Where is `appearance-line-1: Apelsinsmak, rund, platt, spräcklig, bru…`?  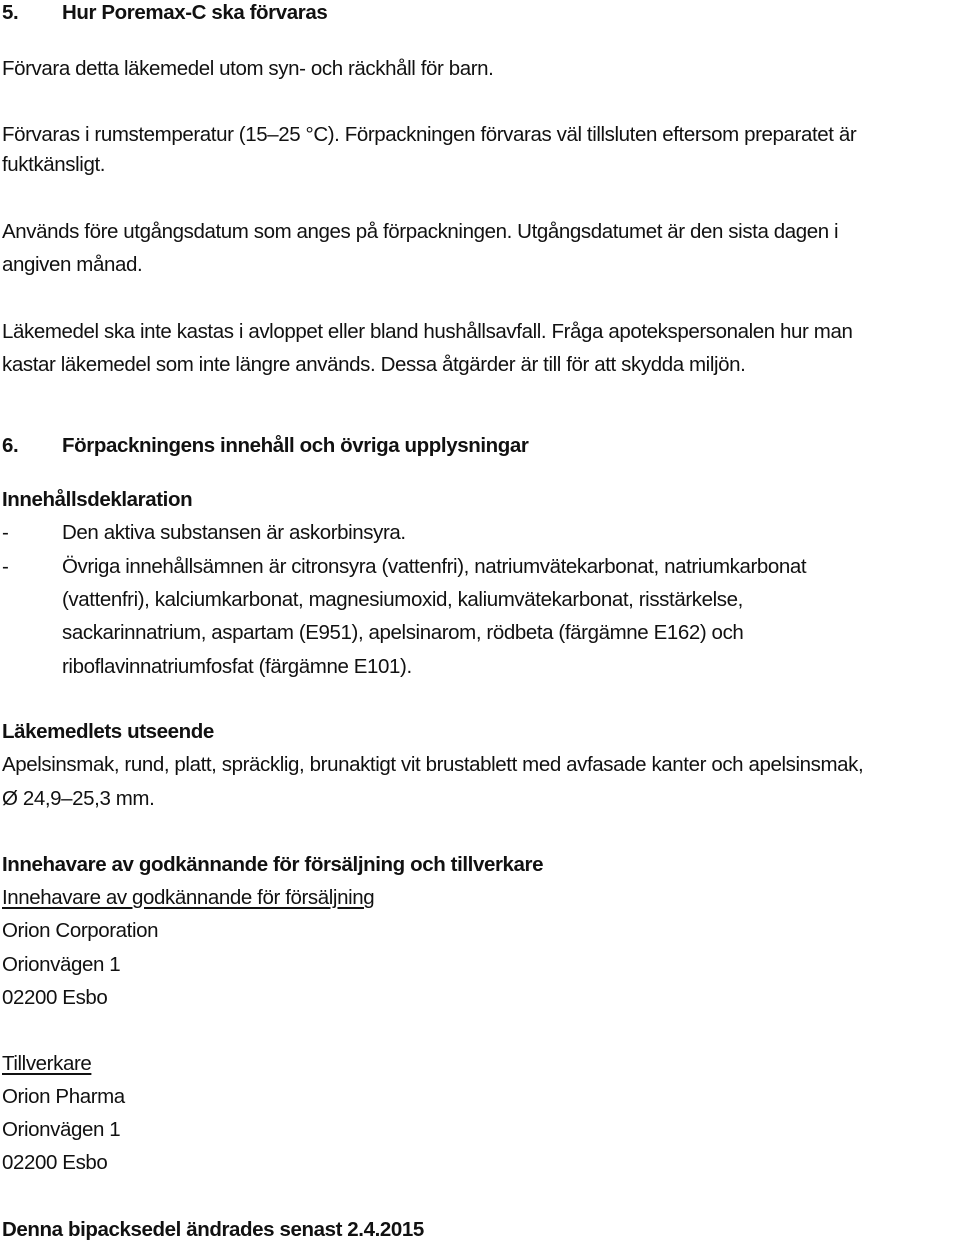 appearance-line-1: Apelsinsmak, rund, platt, spräcklig, bru… is located at coordinates (433, 764).